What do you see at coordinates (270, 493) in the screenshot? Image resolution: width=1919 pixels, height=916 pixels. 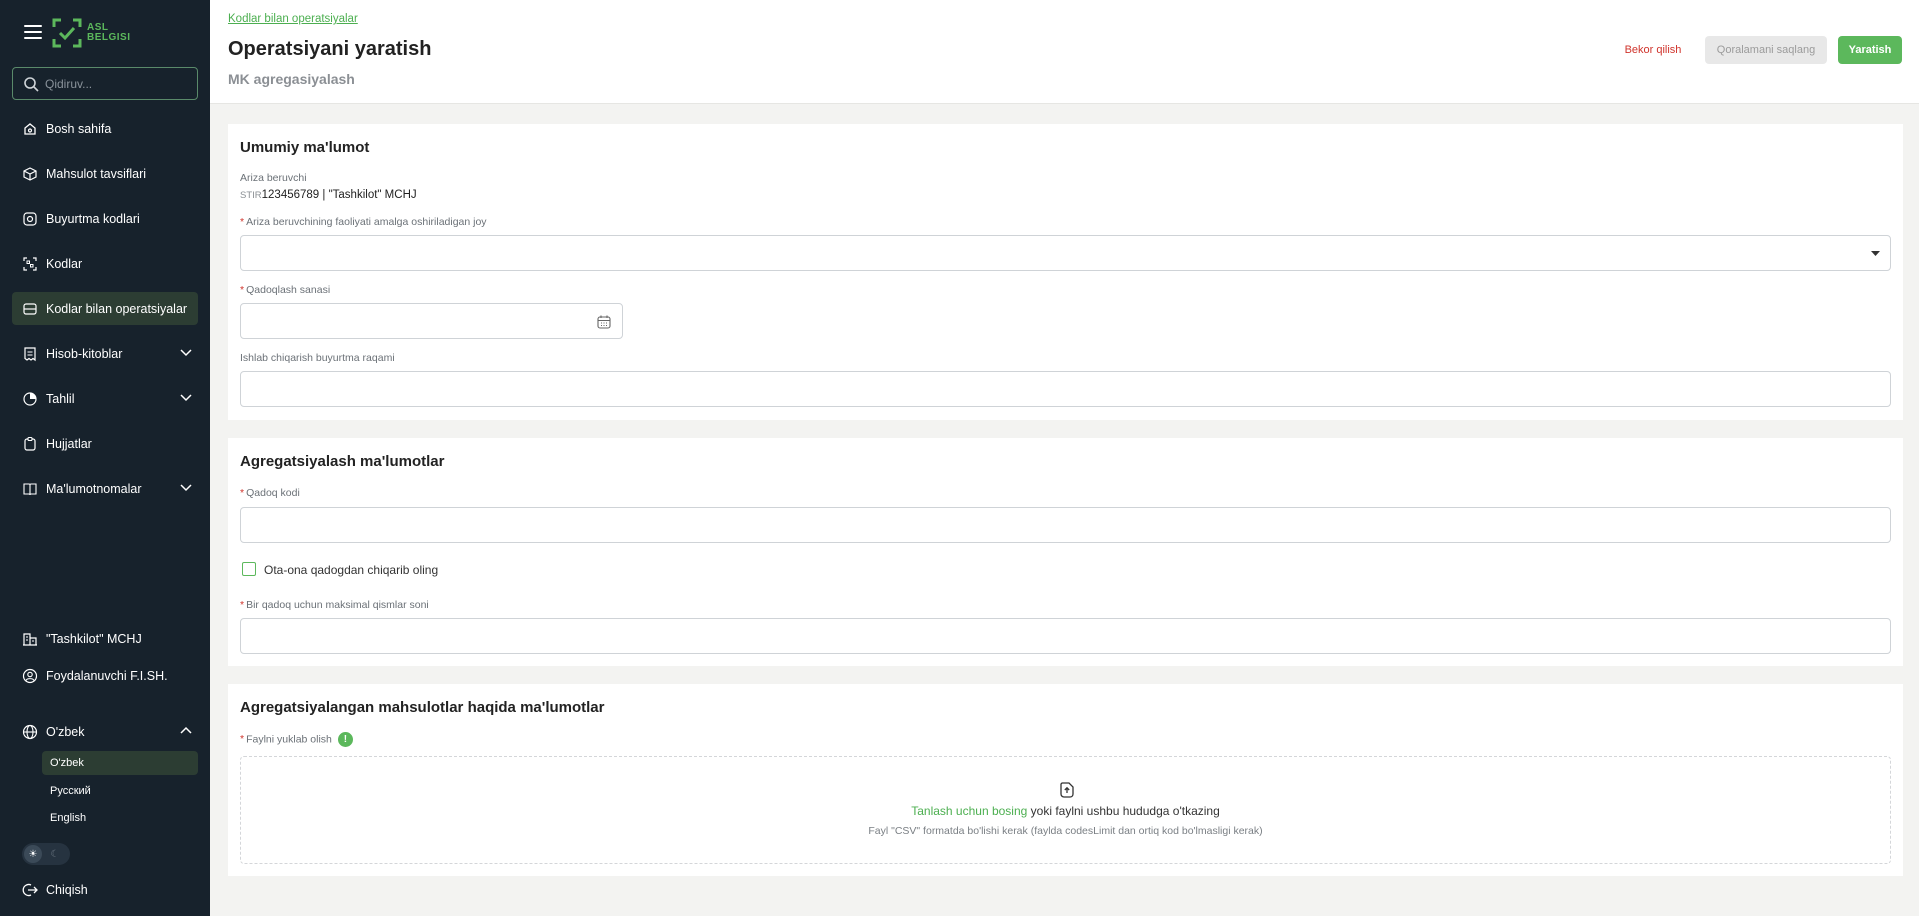 I see `package-code-label: * Qadoq kodi` at bounding box center [270, 493].